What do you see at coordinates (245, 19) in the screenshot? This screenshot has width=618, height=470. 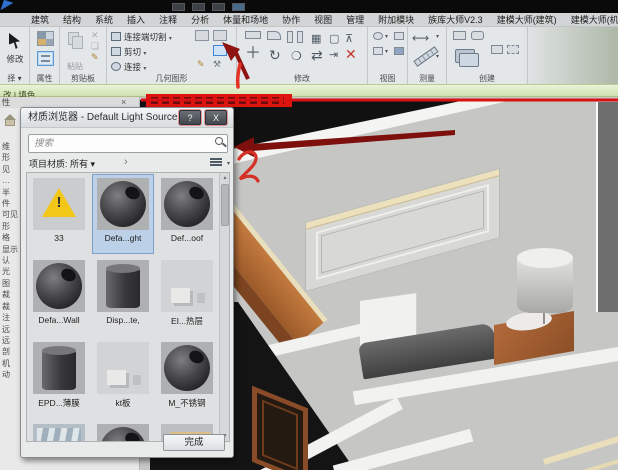 I see `tab-massing-site: 体量和场地` at bounding box center [245, 19].